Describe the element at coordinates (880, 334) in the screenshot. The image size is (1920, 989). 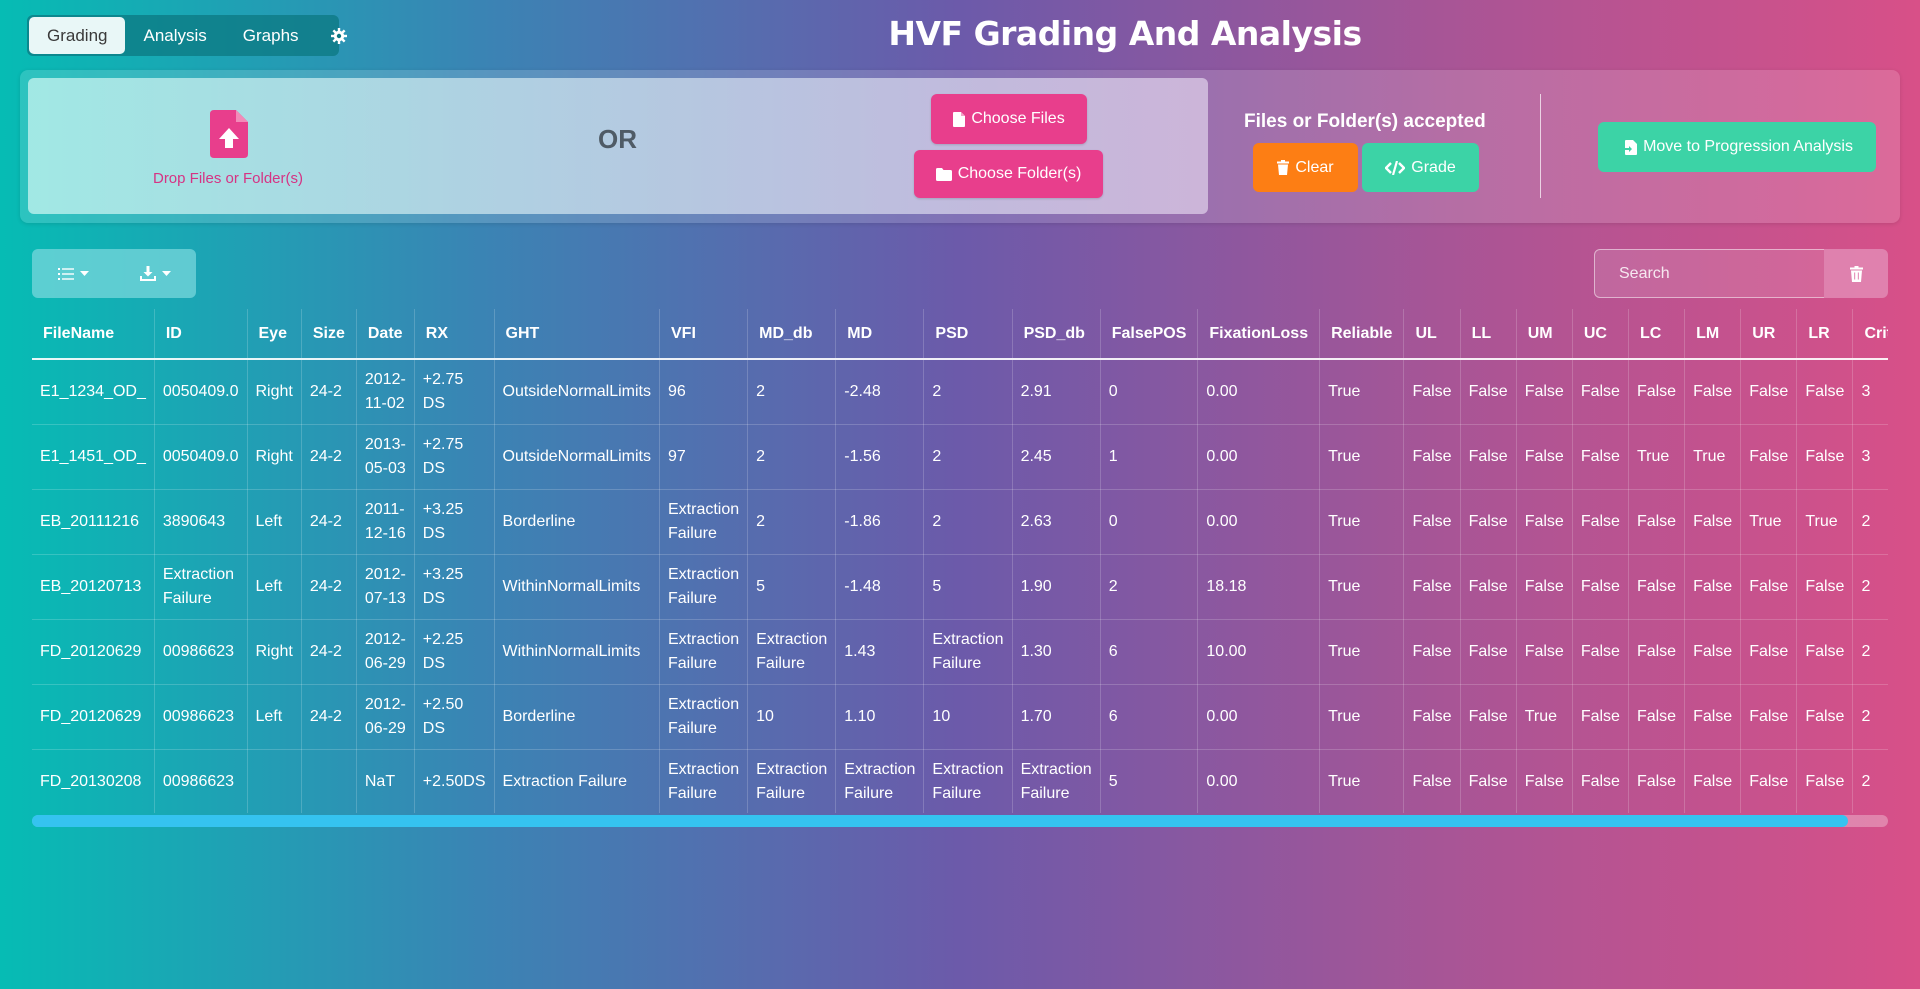
I see `column-header-md: MD` at that location.